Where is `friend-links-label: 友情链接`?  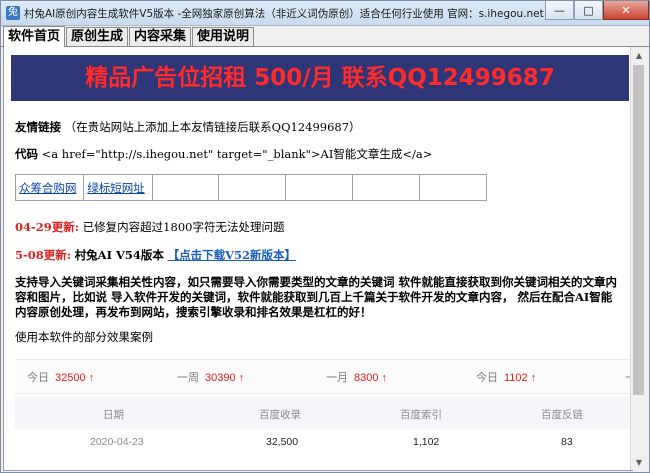
friend-links-label: 友情链接 is located at coordinates (38, 127).